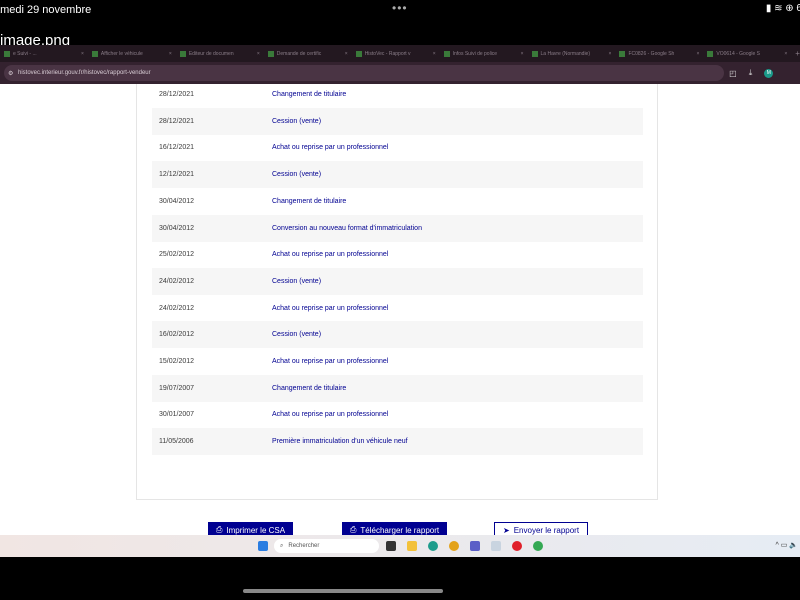  What do you see at coordinates (177, 361) in the screenshot?
I see `history-date: 15/02/2012` at bounding box center [177, 361].